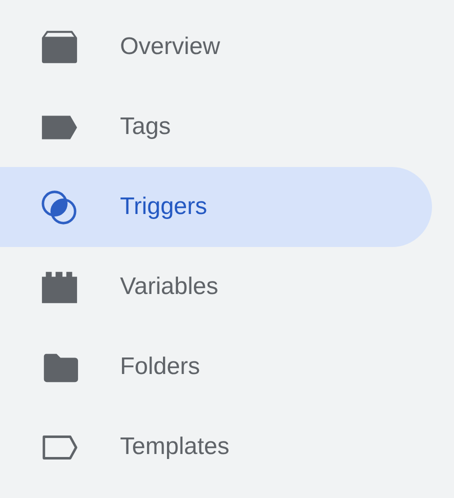 This screenshot has height=498, width=454. I want to click on nav-label: Folders, so click(160, 367).